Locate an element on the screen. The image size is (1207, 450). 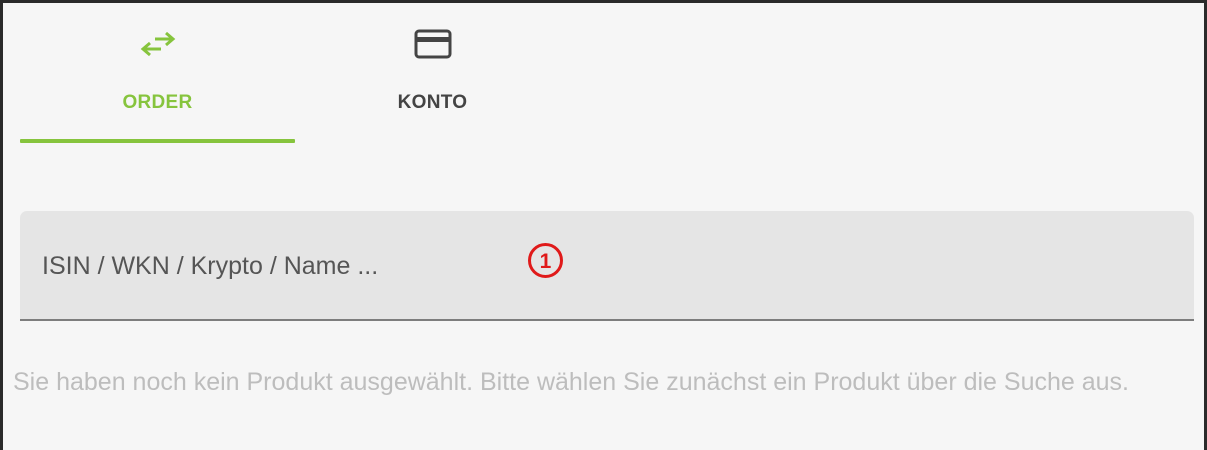
credit-card-icon is located at coordinates (432, 44).